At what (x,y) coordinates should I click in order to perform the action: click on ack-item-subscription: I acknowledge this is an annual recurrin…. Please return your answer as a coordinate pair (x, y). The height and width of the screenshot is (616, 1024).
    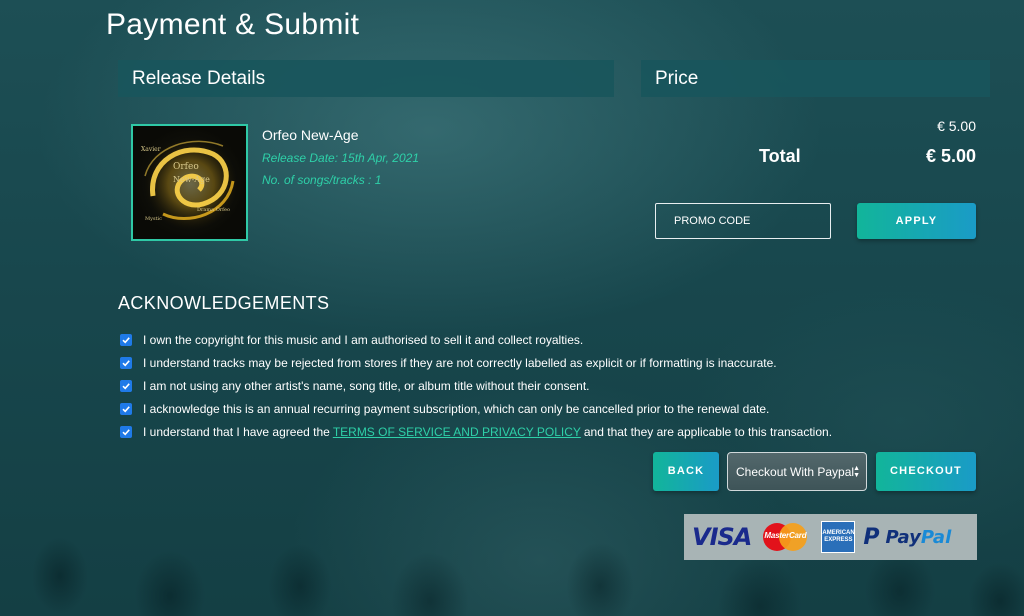
    Looking at the image, I should click on (444, 409).